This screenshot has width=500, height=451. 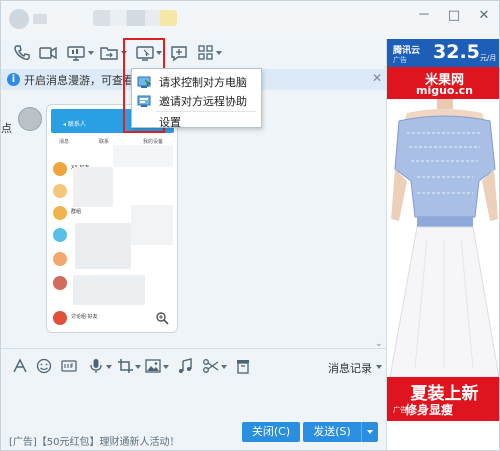 What do you see at coordinates (48, 53) in the screenshot?
I see `video-call-icon` at bounding box center [48, 53].